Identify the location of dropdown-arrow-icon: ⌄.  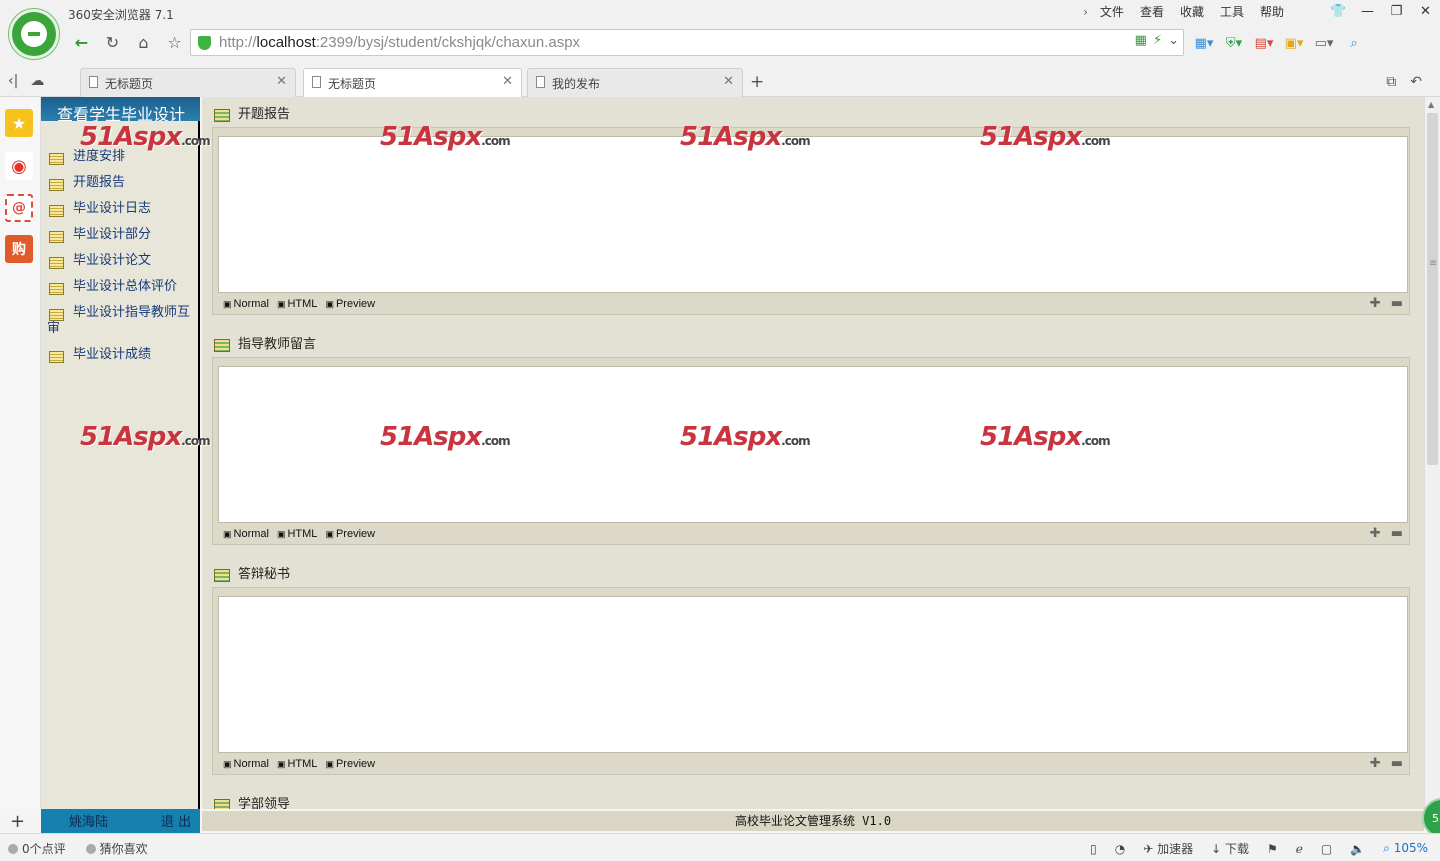
(1173, 40).